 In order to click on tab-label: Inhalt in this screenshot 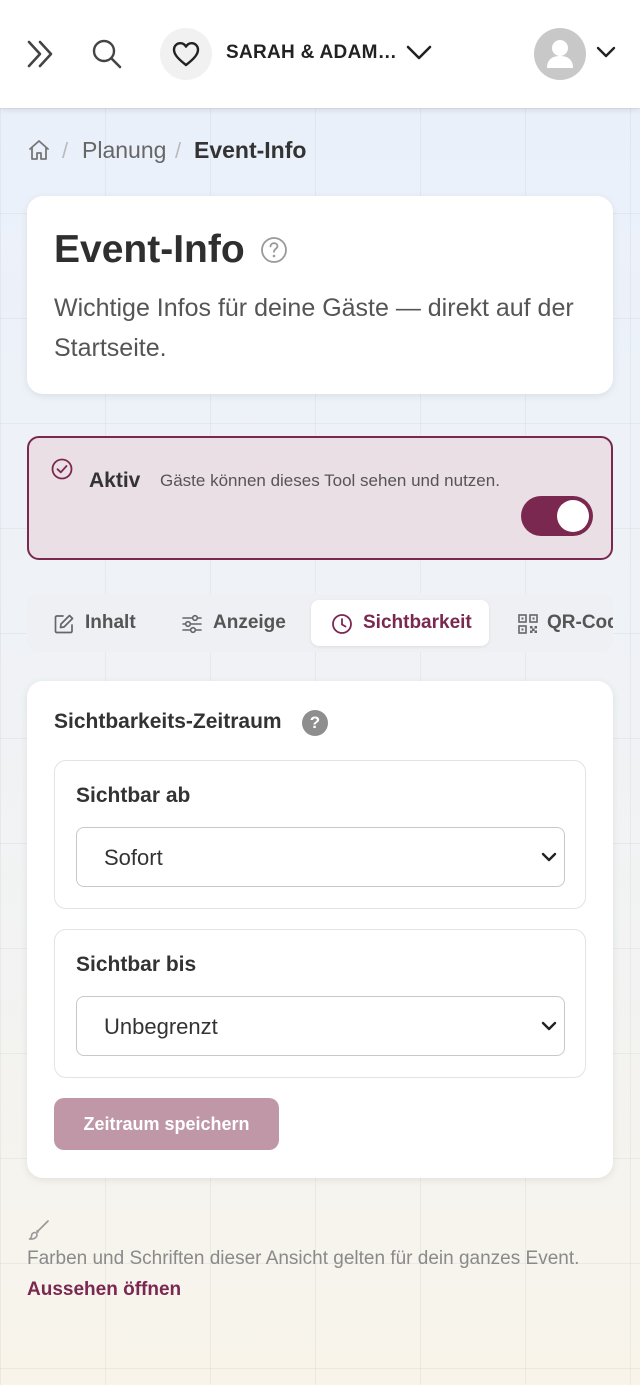, I will do `click(110, 622)`.